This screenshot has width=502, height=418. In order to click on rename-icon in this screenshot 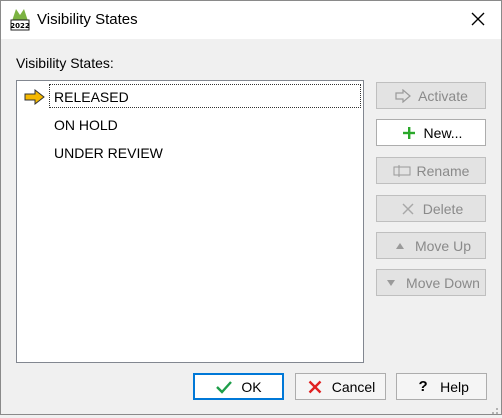, I will do `click(402, 171)`.